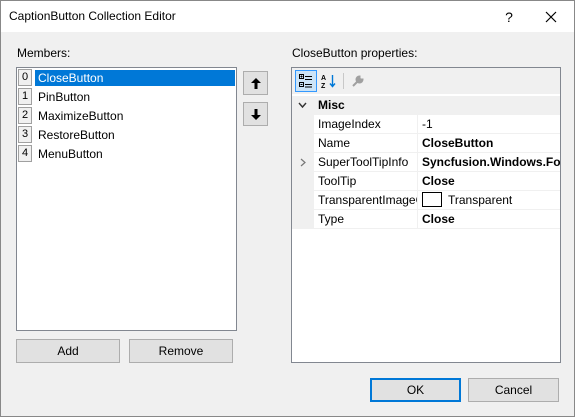  Describe the element at coordinates (25, 153) in the screenshot. I see `item-index: 4` at that location.